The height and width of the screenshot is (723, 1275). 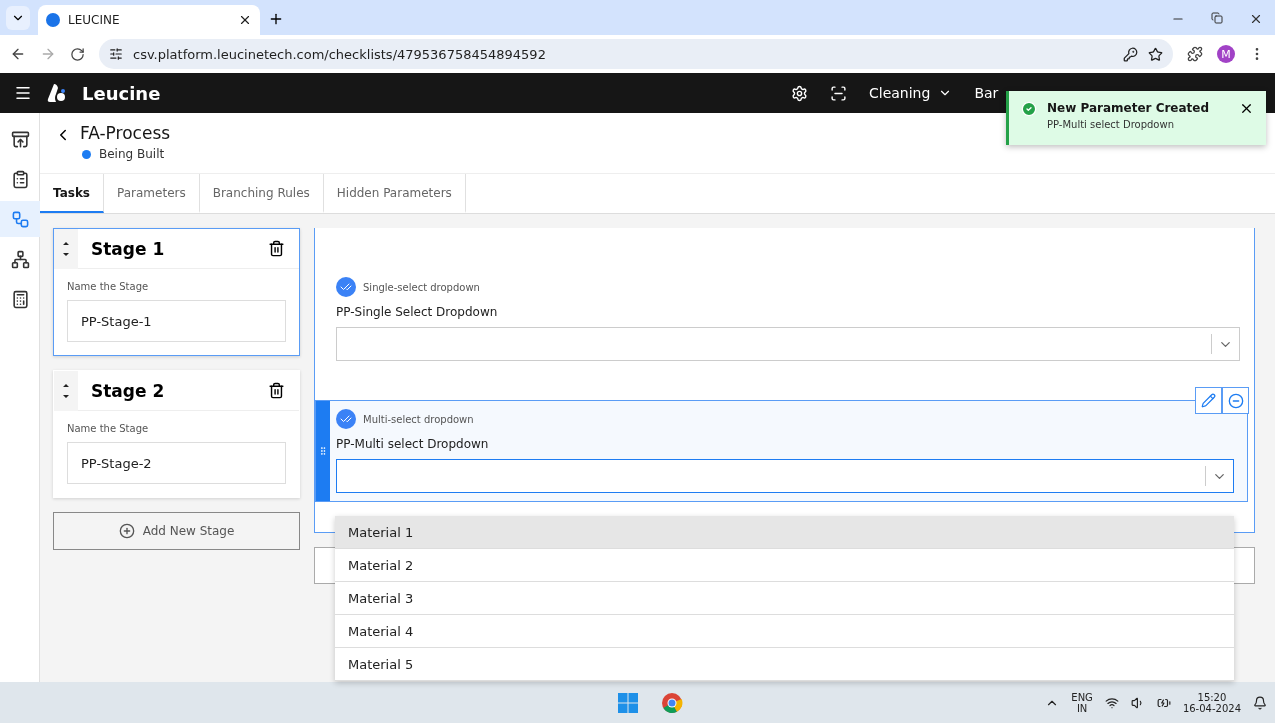 I want to click on dropdown-option: Material 3, so click(x=784, y=598).